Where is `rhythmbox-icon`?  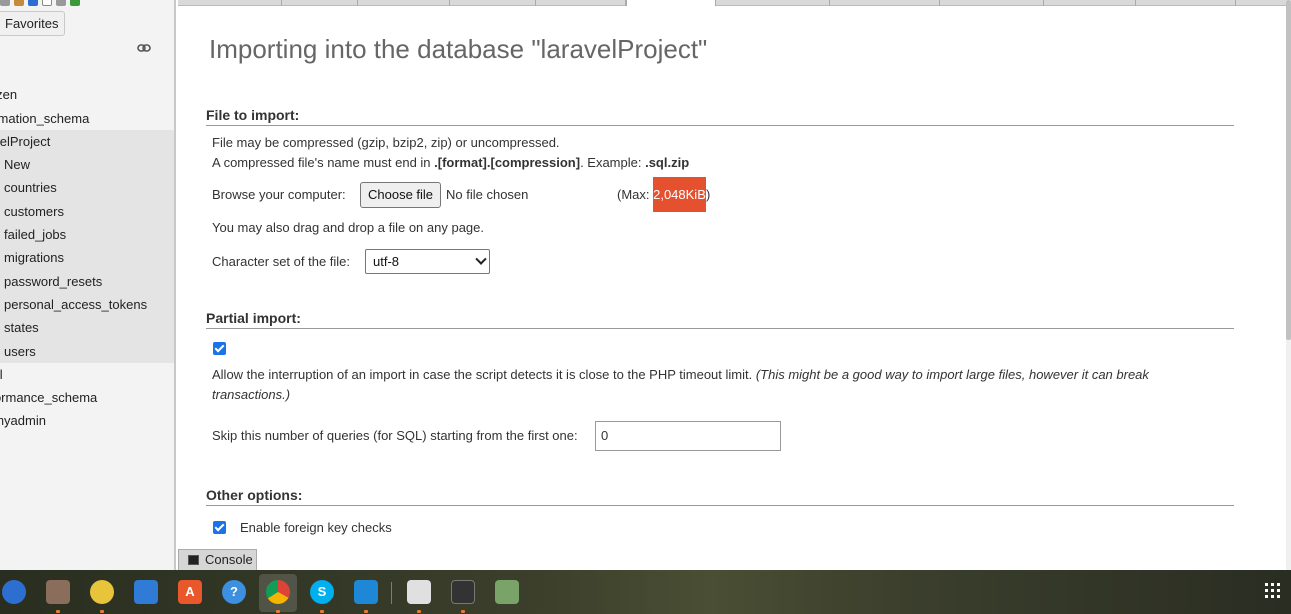 rhythmbox-icon is located at coordinates (102, 592).